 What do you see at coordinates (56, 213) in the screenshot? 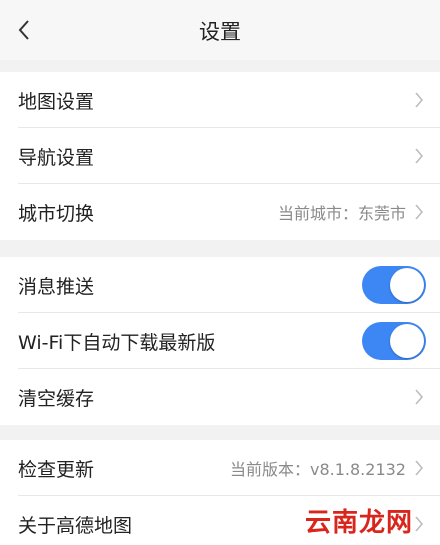
I see `city-switch-label: 城市切换` at bounding box center [56, 213].